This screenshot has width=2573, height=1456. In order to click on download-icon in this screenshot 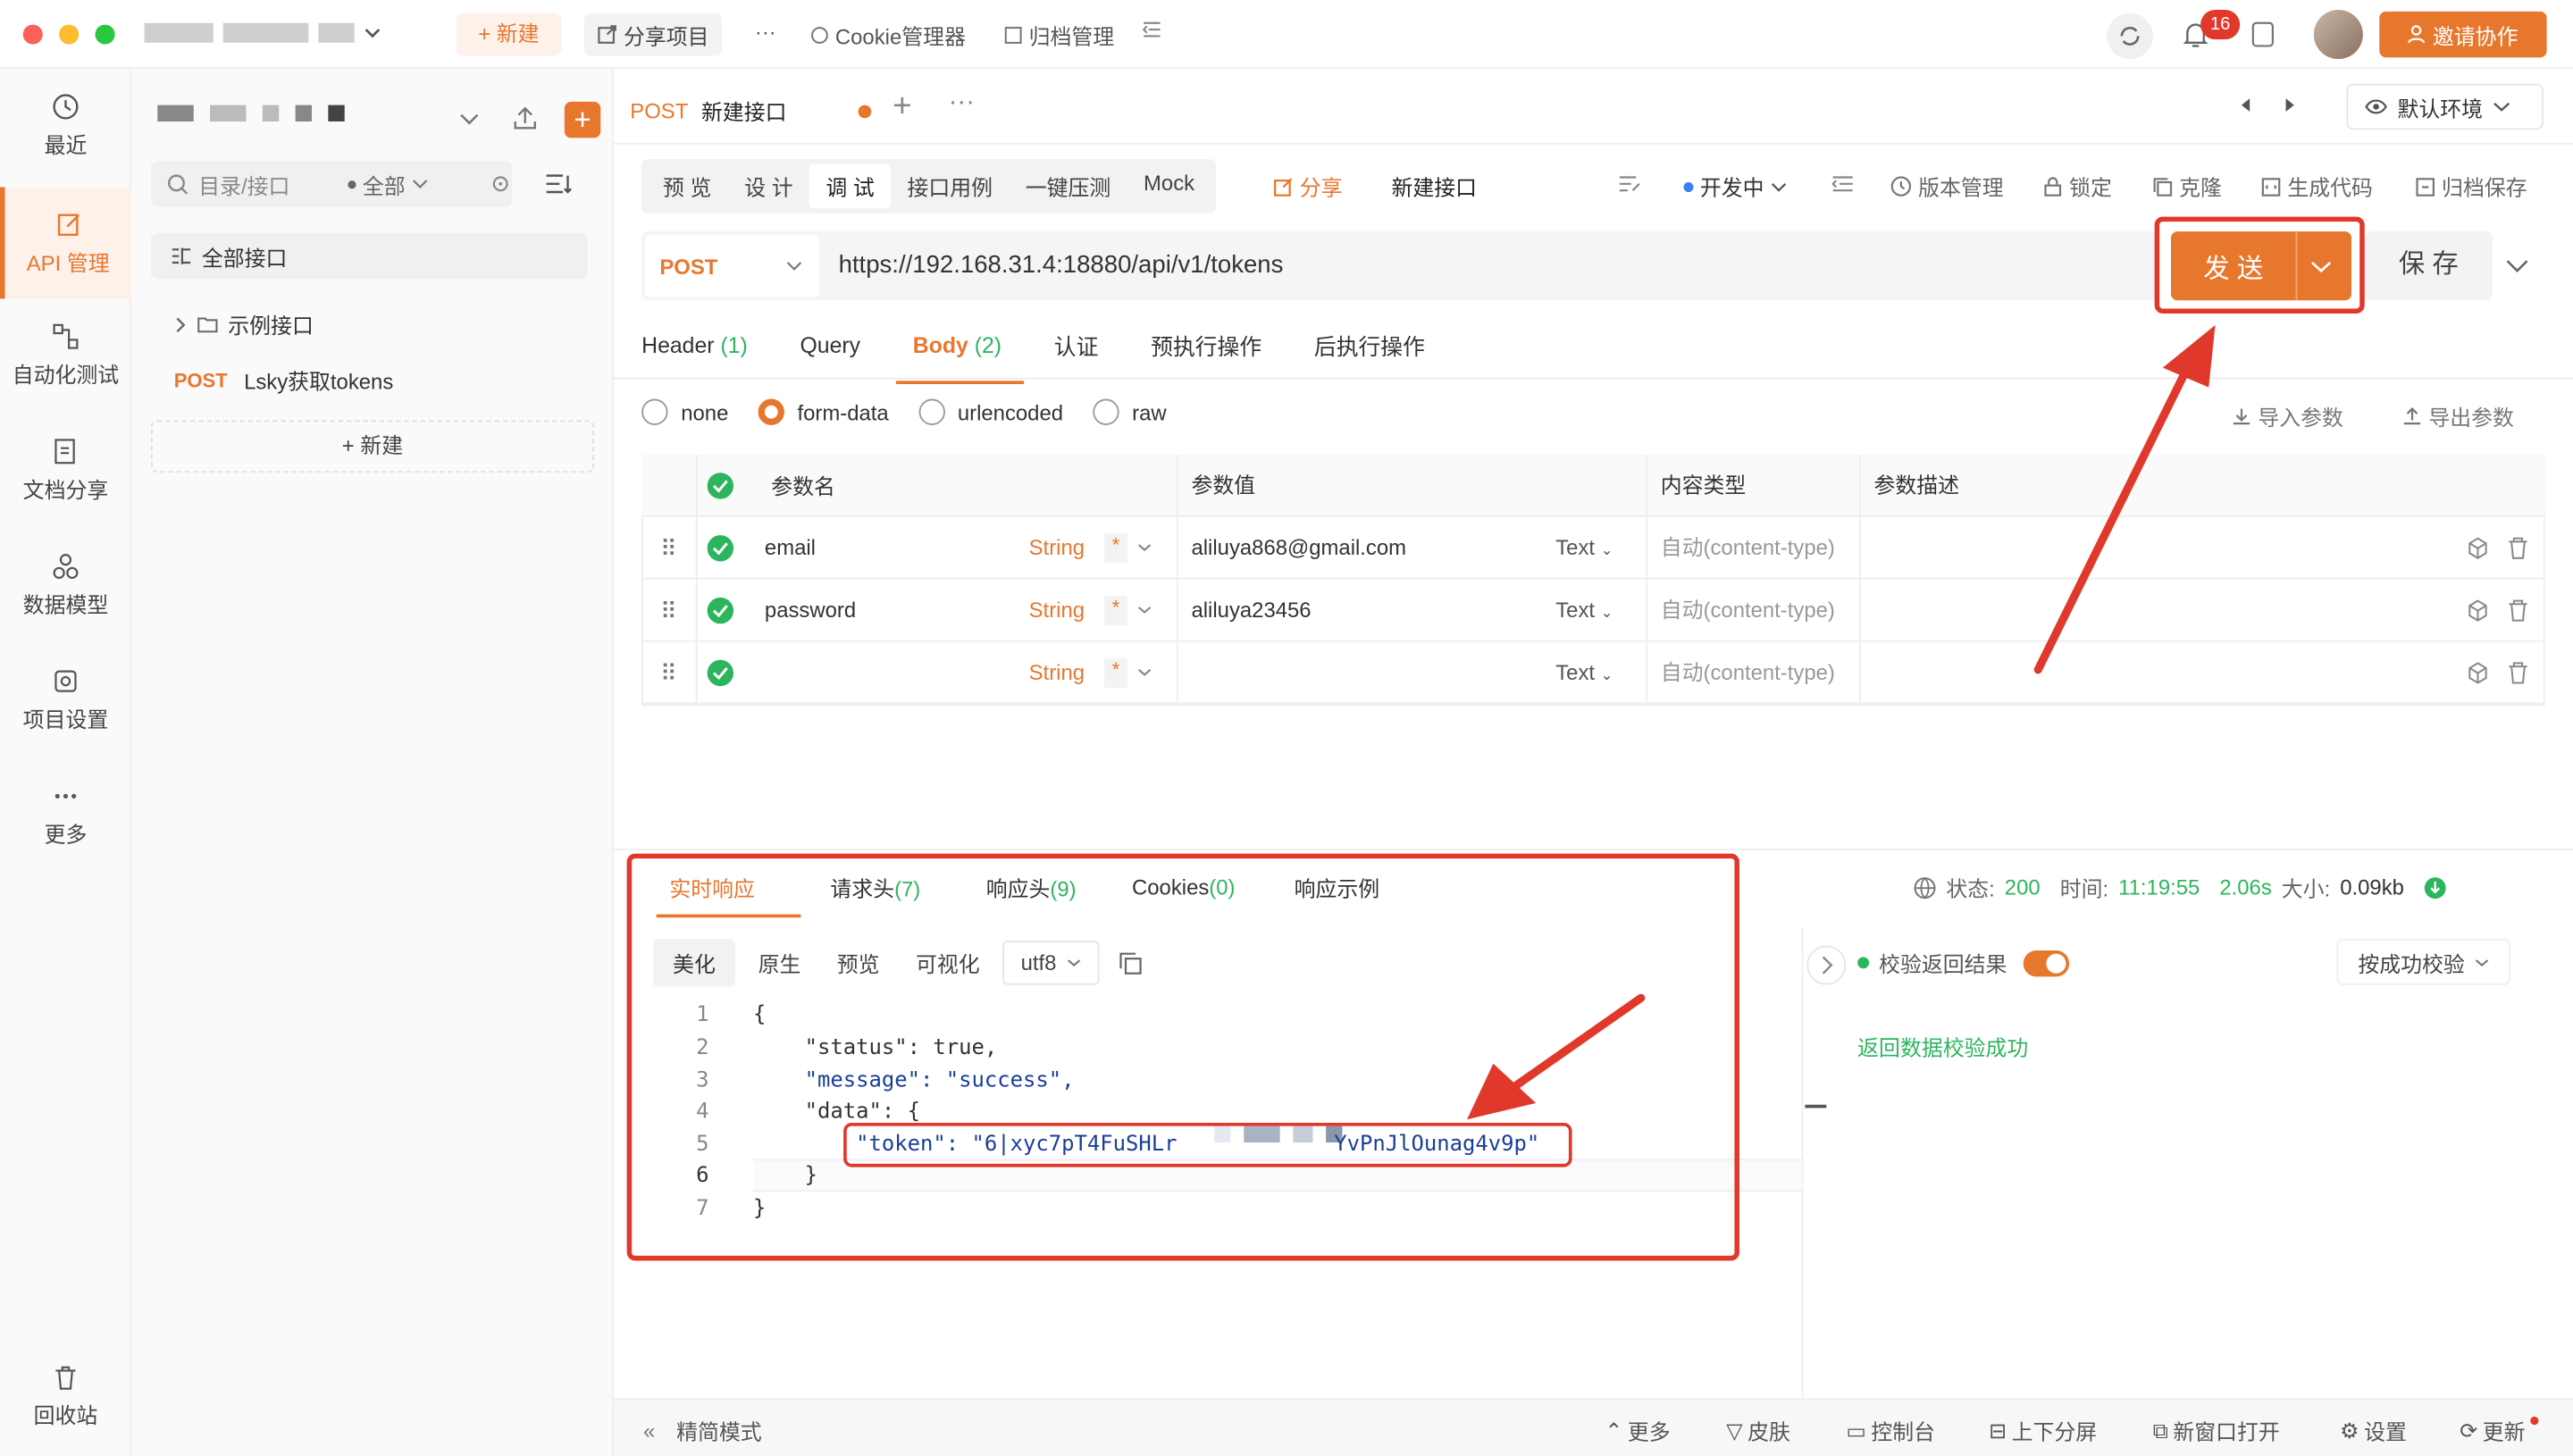, I will do `click(2435, 887)`.